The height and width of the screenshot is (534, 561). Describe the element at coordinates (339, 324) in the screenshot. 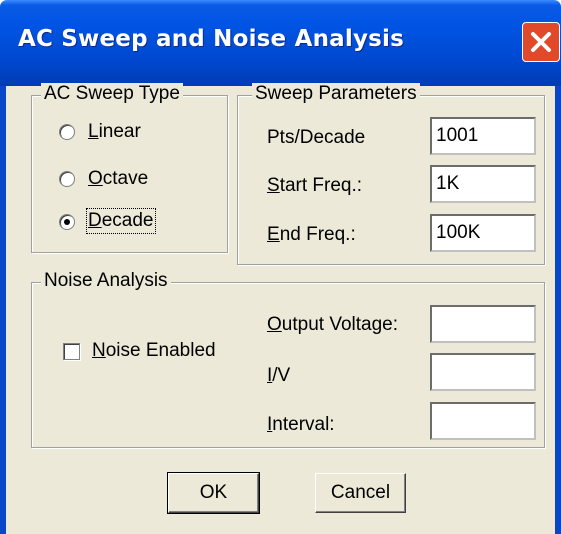

I see `output-voltage-text: utput Voltage:` at that location.